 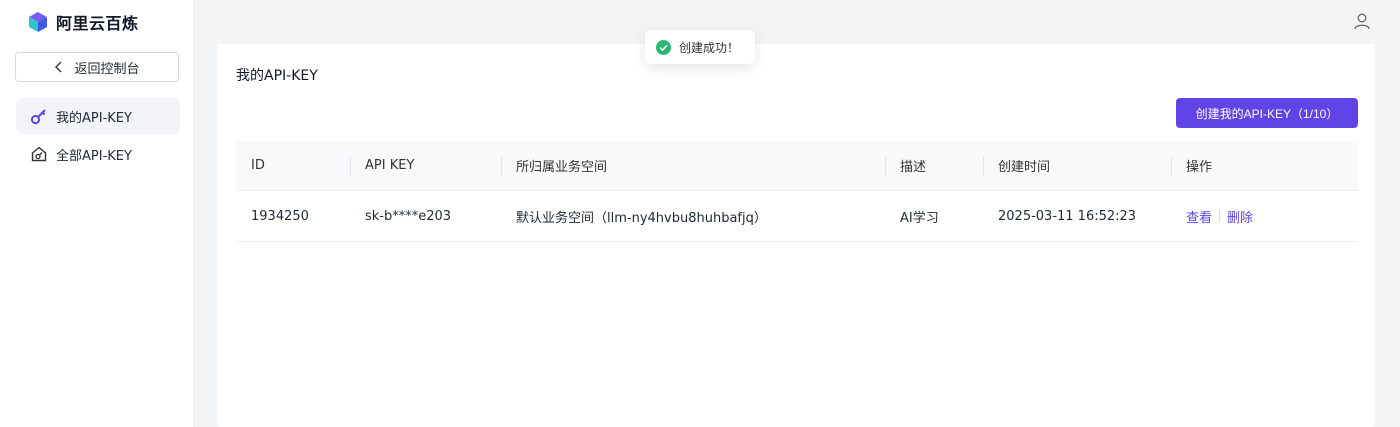 I want to click on cell-api-key: sk-b****e203, so click(x=408, y=216).